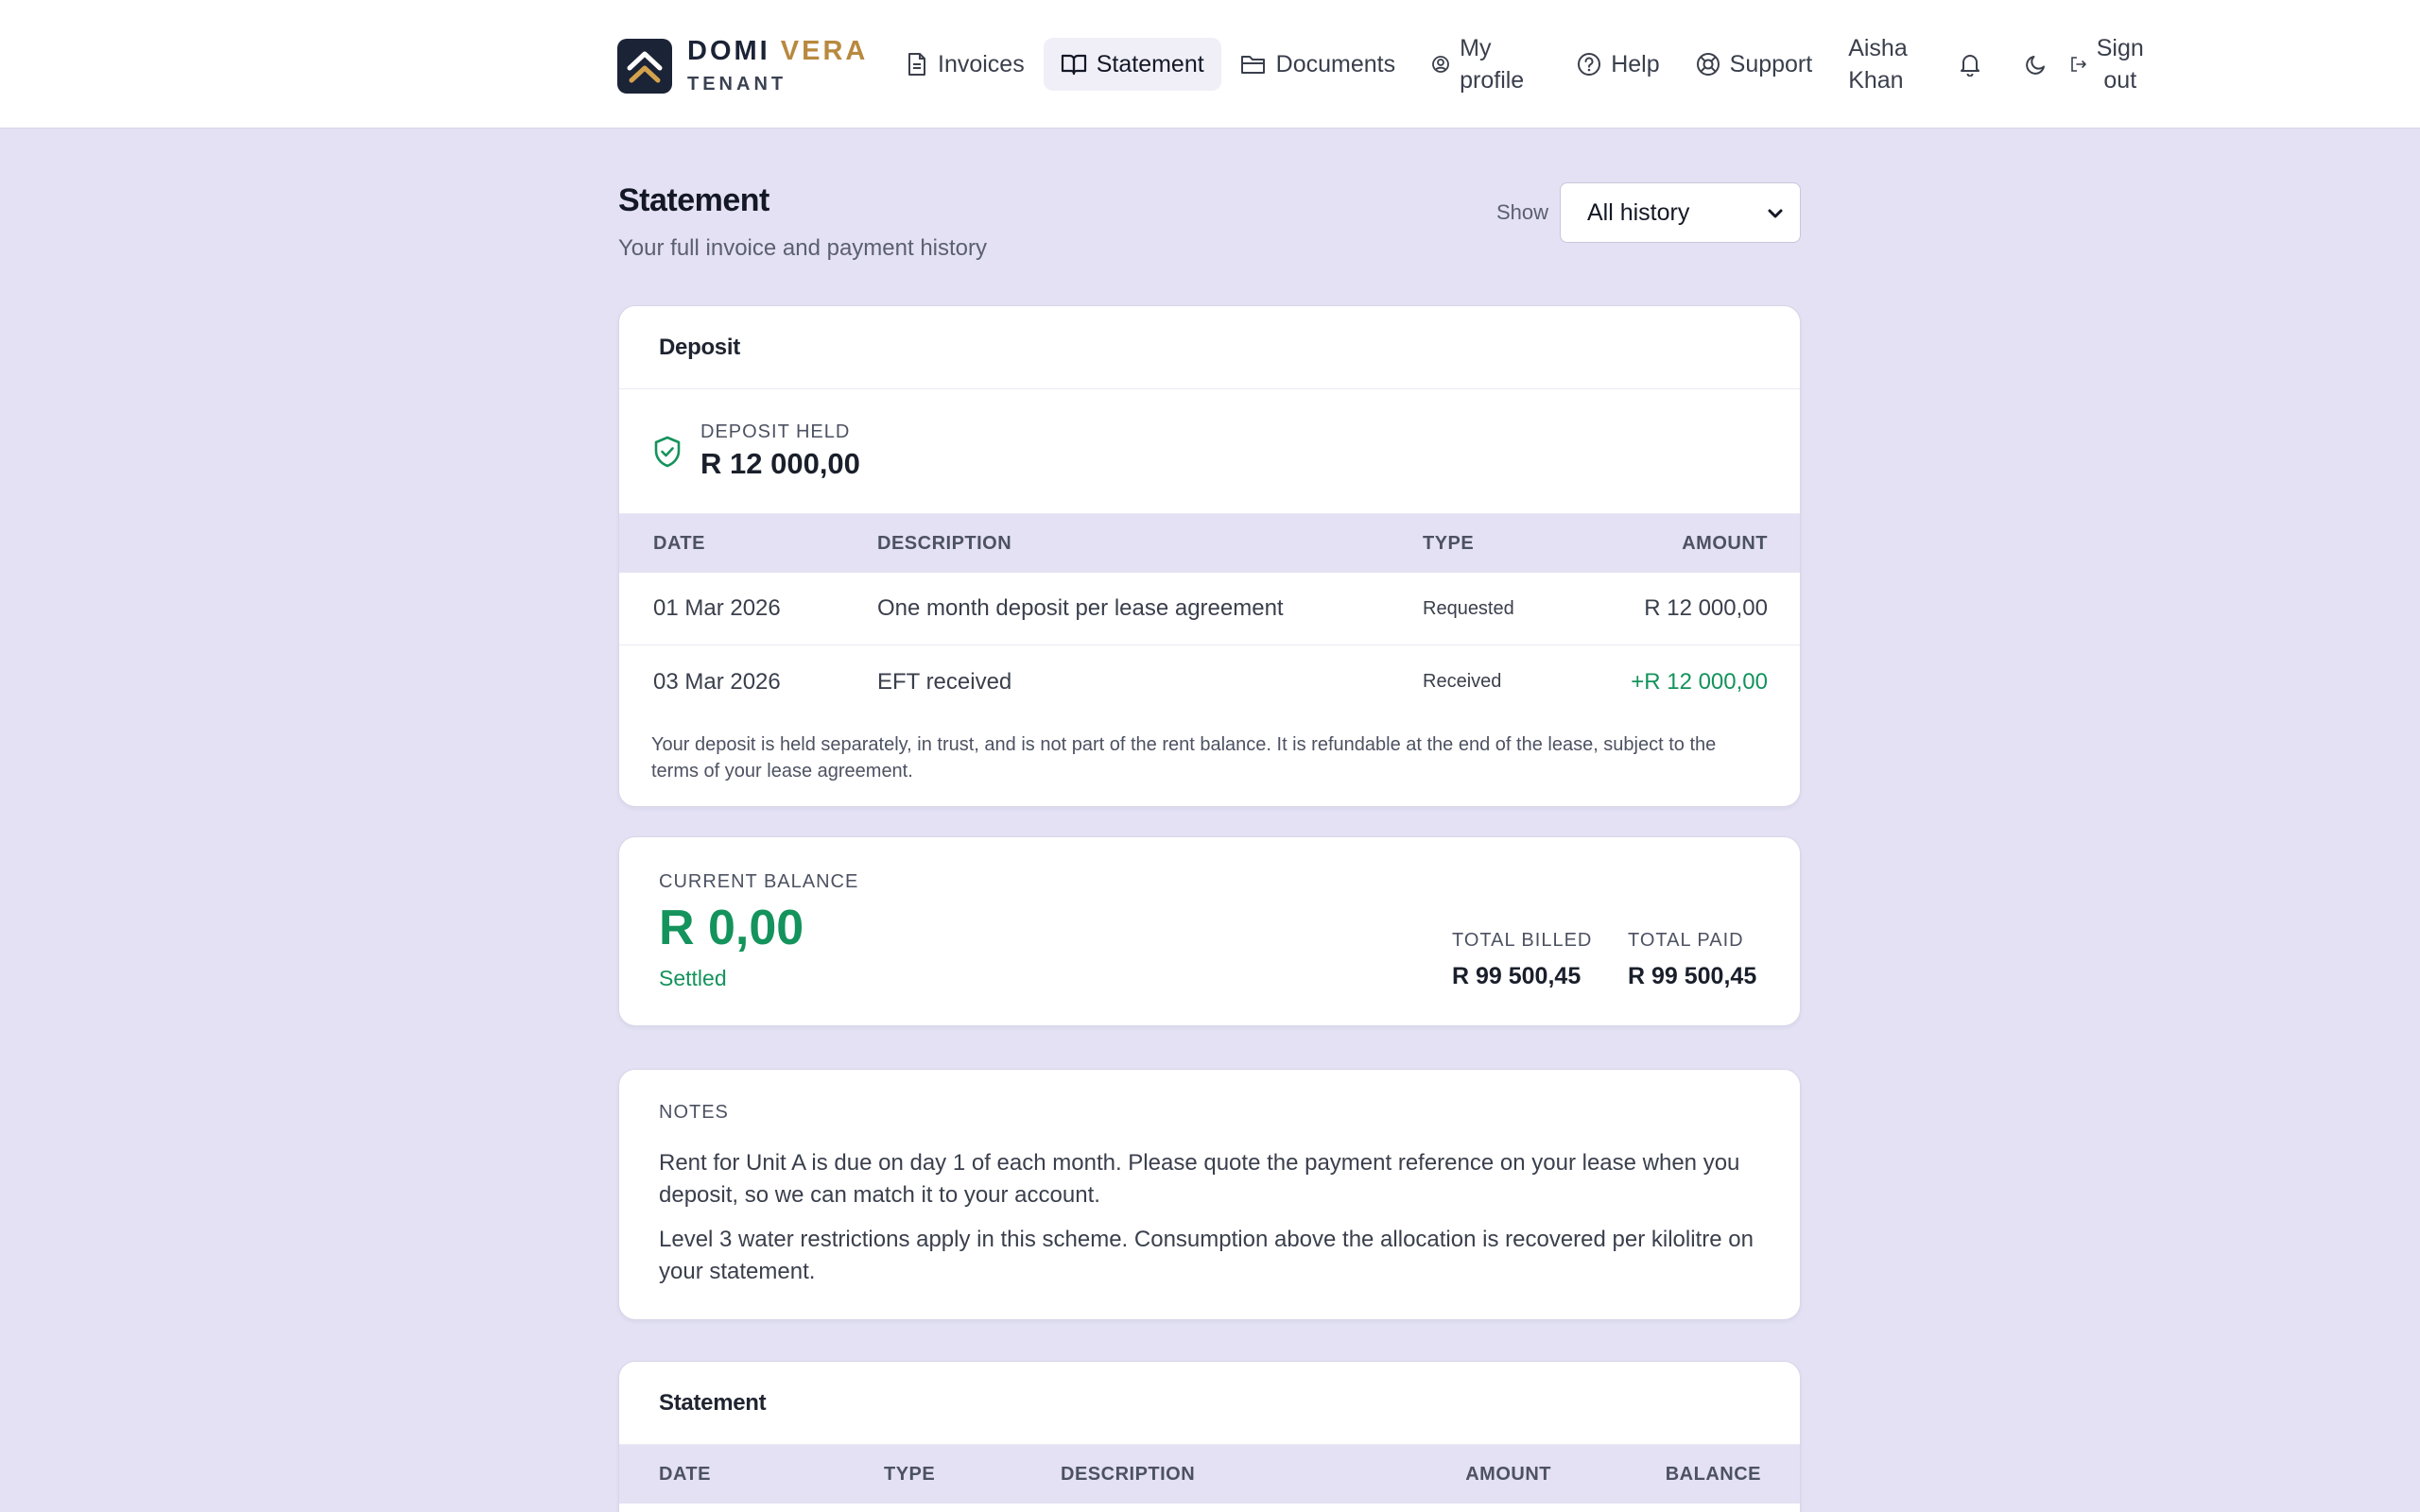 The image size is (2420, 1512). Describe the element at coordinates (1210, 451) in the screenshot. I see `deposit-held-summary: DEPOSIT HELD R 12 000,00` at that location.